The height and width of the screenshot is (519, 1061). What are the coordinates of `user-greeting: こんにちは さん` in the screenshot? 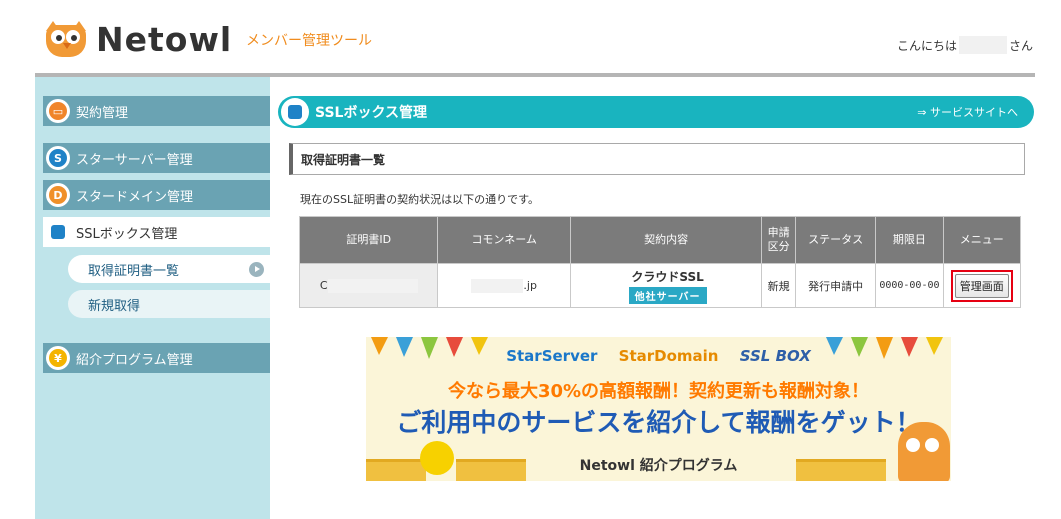 It's located at (965, 45).